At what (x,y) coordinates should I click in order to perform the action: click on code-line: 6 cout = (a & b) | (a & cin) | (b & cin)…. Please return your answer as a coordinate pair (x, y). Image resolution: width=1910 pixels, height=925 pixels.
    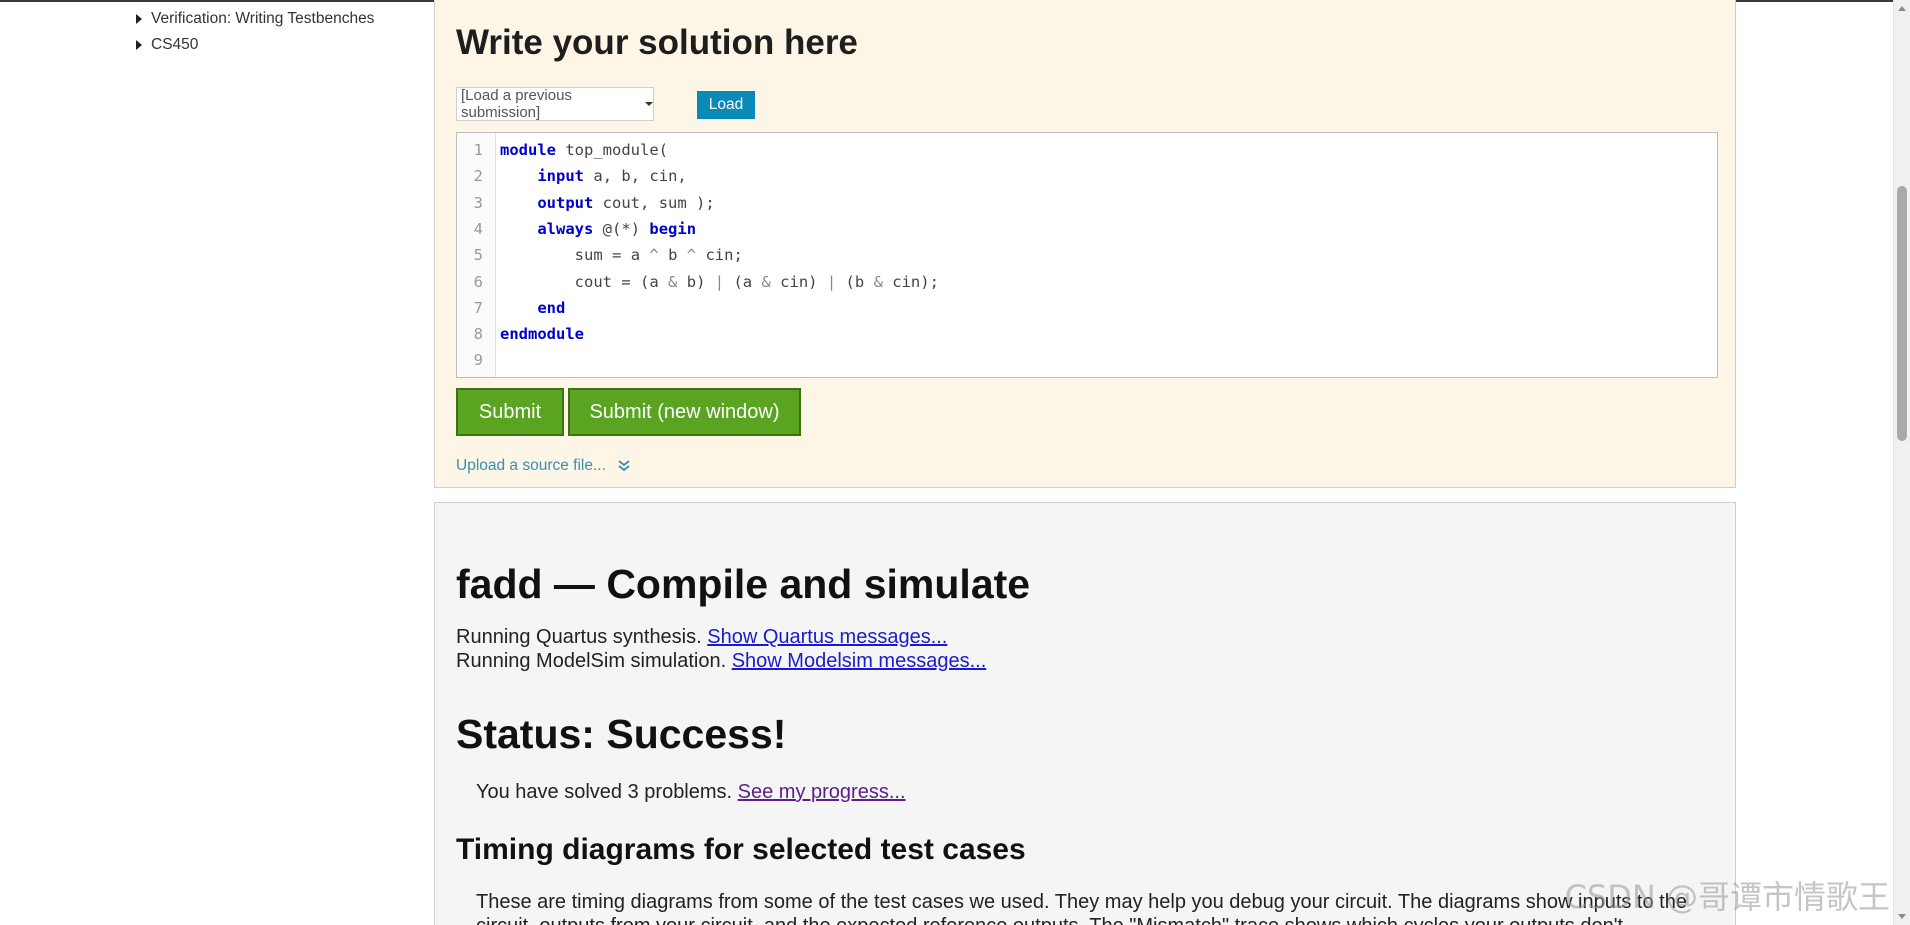
    Looking at the image, I should click on (1087, 282).